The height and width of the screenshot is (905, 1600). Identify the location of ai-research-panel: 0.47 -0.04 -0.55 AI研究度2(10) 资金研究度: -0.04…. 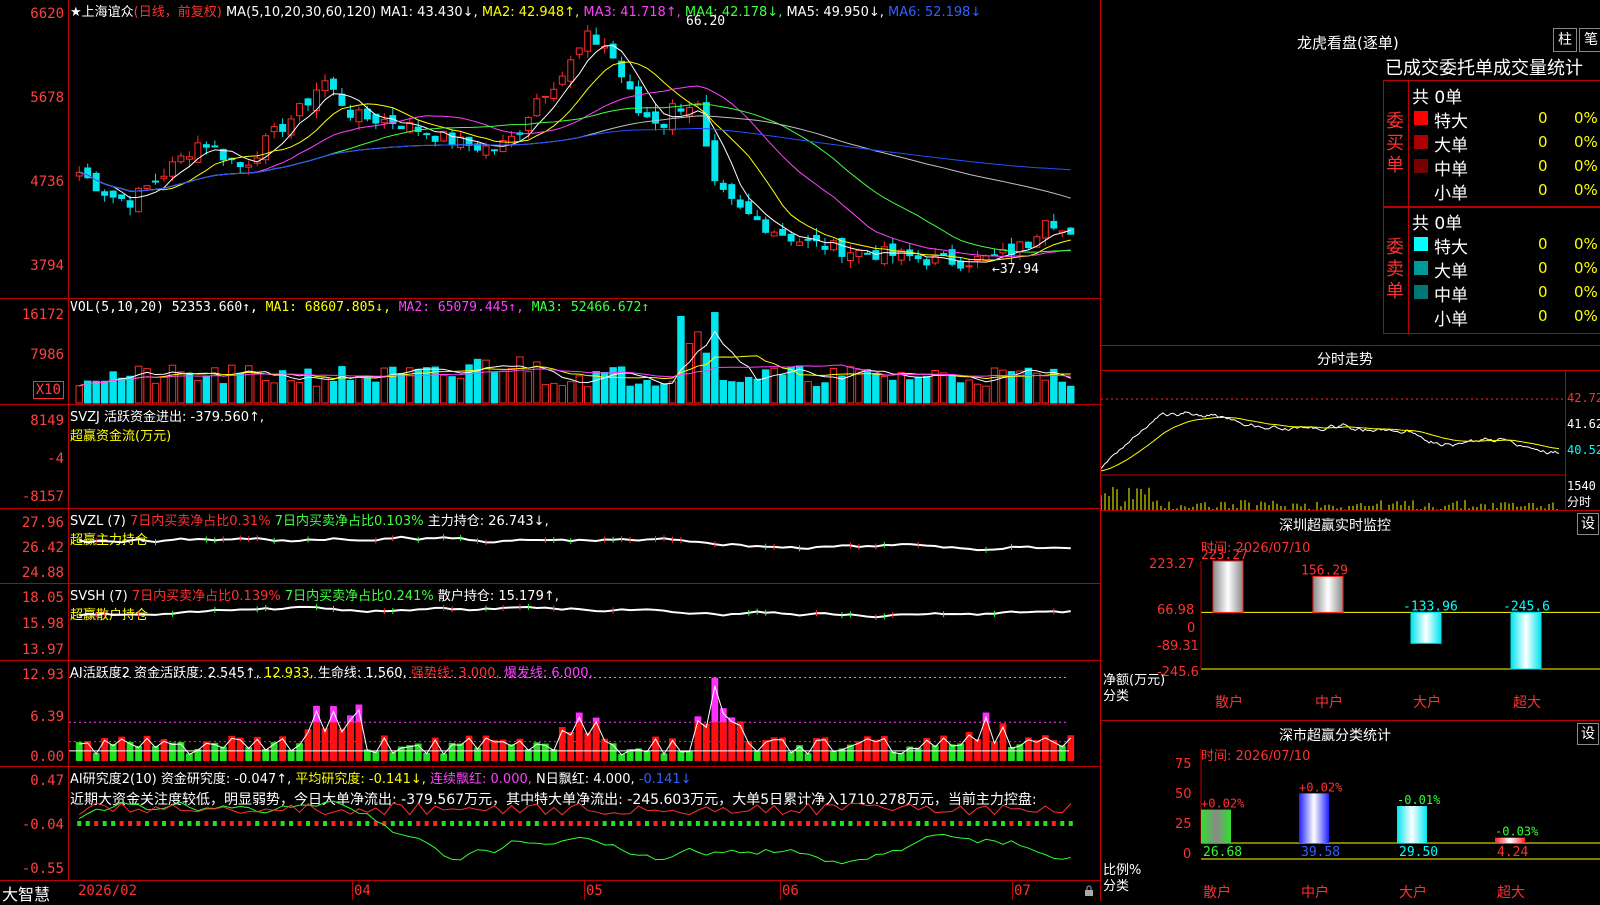
(550, 823).